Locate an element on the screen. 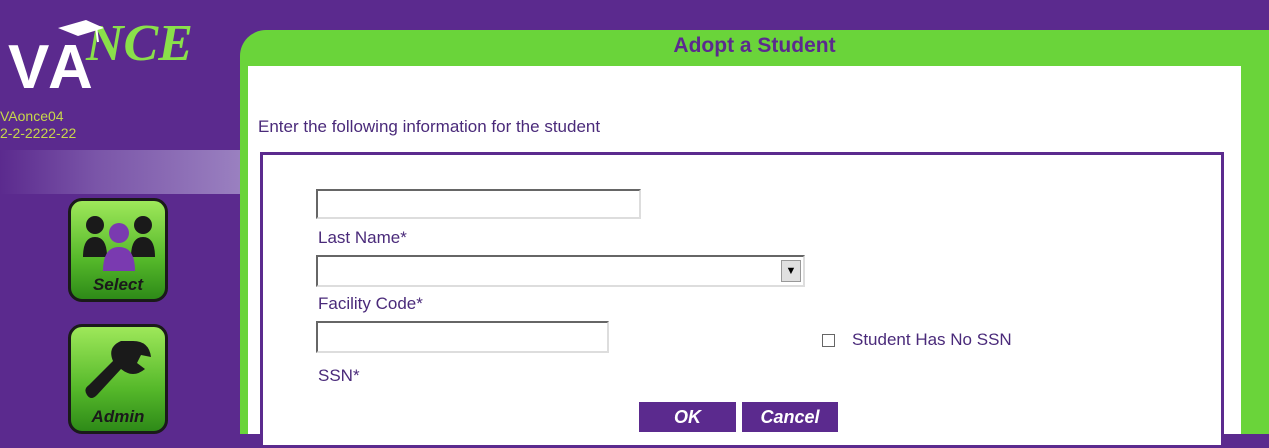 This screenshot has width=1269, height=448. nav-admin-label: Admin is located at coordinates (118, 416).